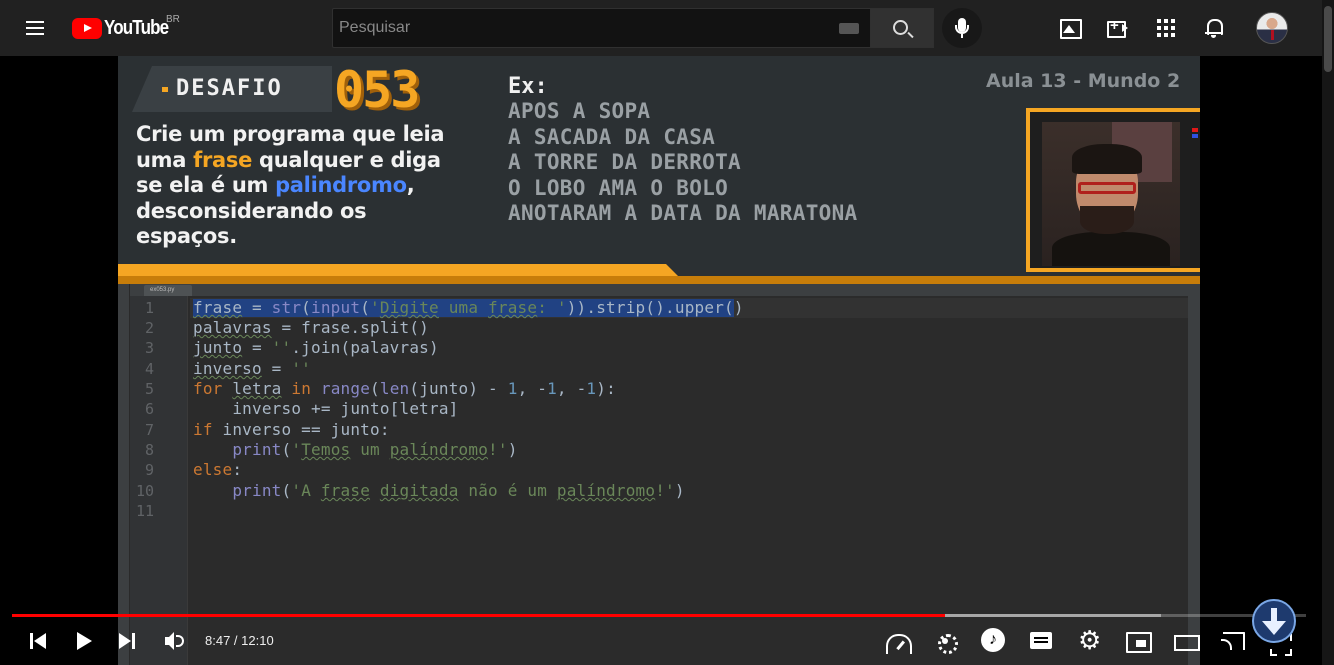  What do you see at coordinates (239, 640) in the screenshot?
I see `time-display: 8:47 / 12:10` at bounding box center [239, 640].